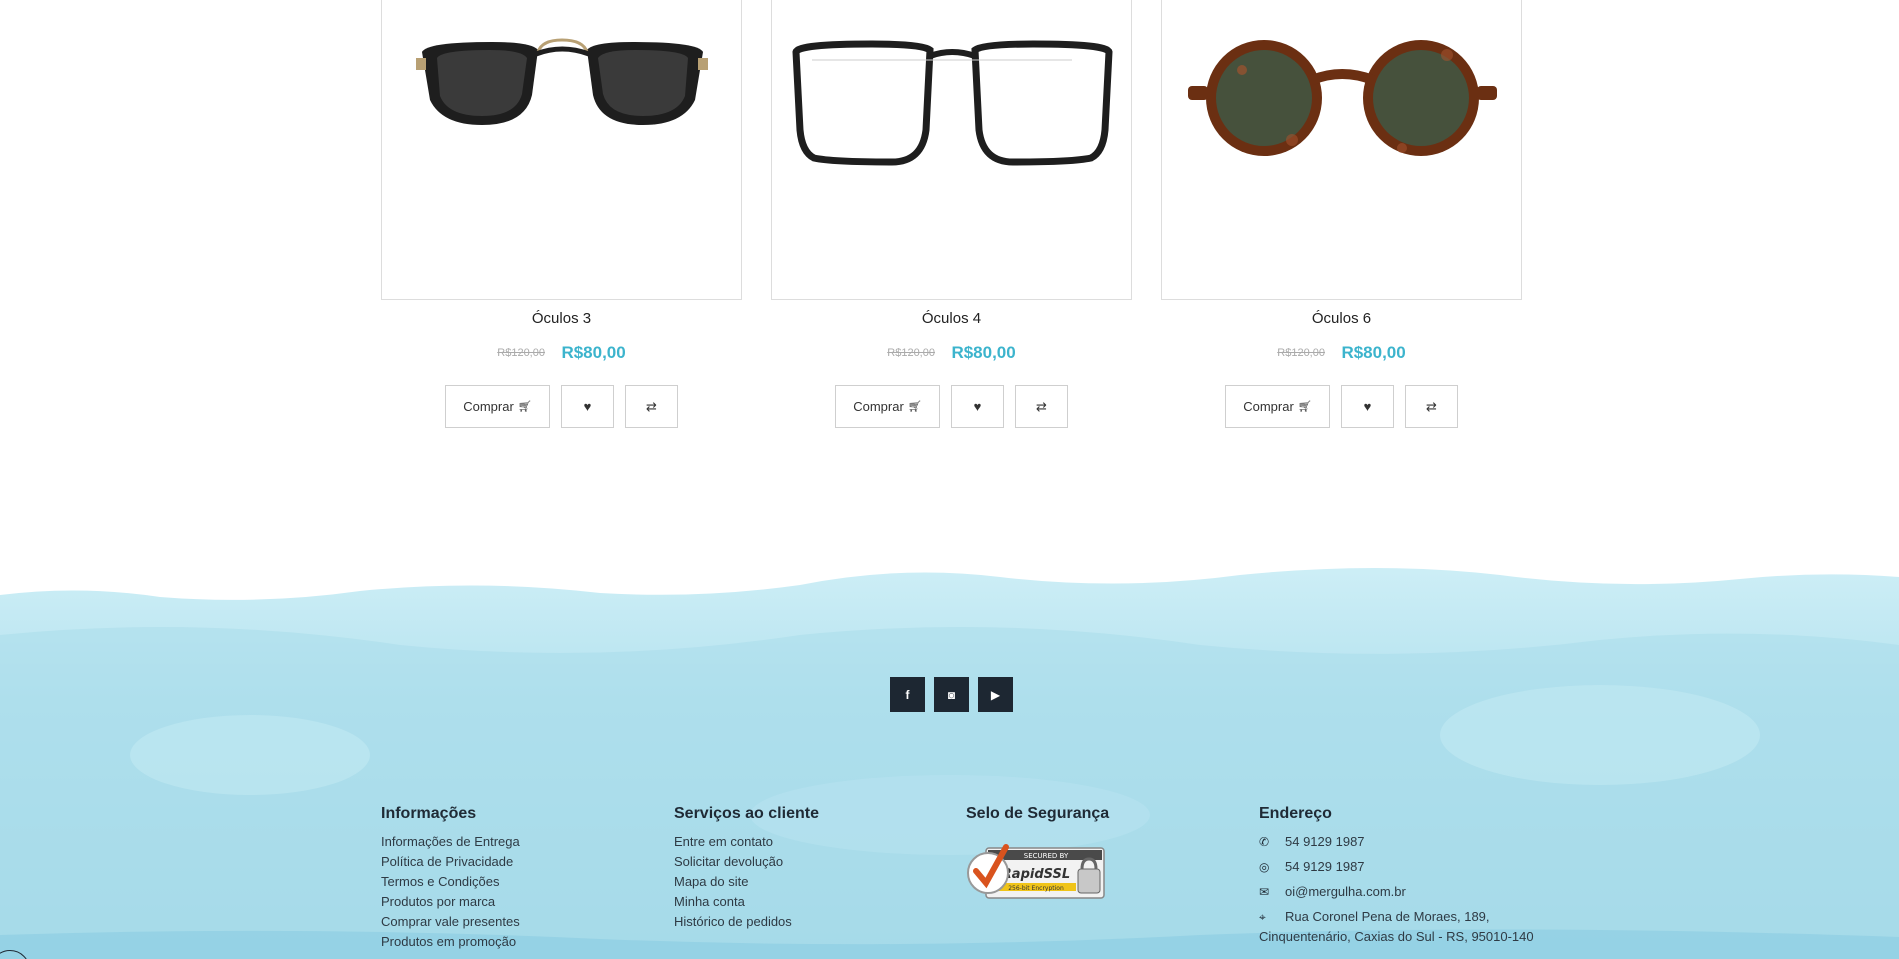 Image resolution: width=1899 pixels, height=959 pixels. Describe the element at coordinates (746, 922) in the screenshot. I see `footer-link: Histórico de pedidos` at that location.